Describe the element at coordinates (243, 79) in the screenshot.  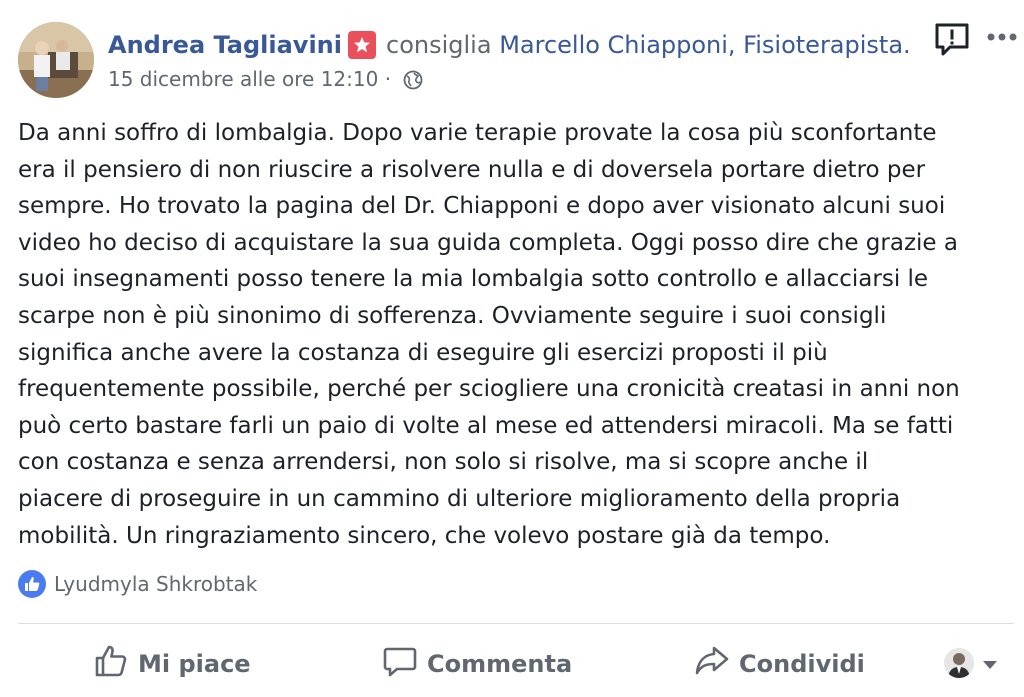
I see `post-timestamp: 15 dicembre alle ore 12:10` at that location.